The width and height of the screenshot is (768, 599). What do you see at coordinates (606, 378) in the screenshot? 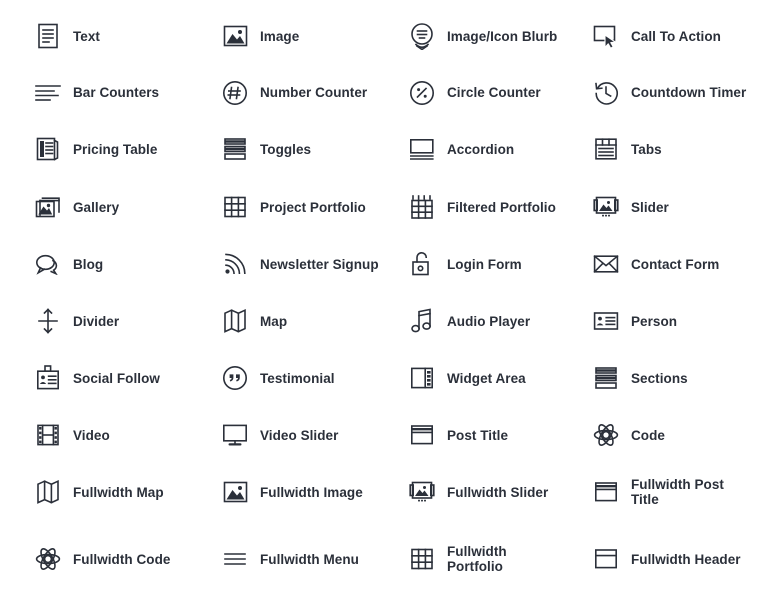
I see `sections-stack-icon` at bounding box center [606, 378].